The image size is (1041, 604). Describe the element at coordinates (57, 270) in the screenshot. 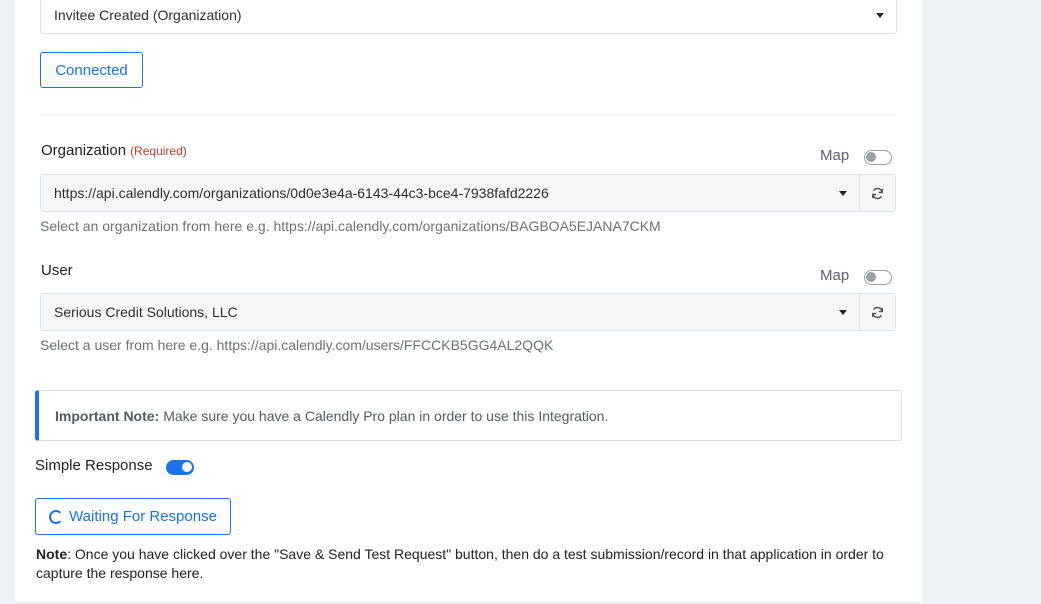

I see `user-label: User` at that location.